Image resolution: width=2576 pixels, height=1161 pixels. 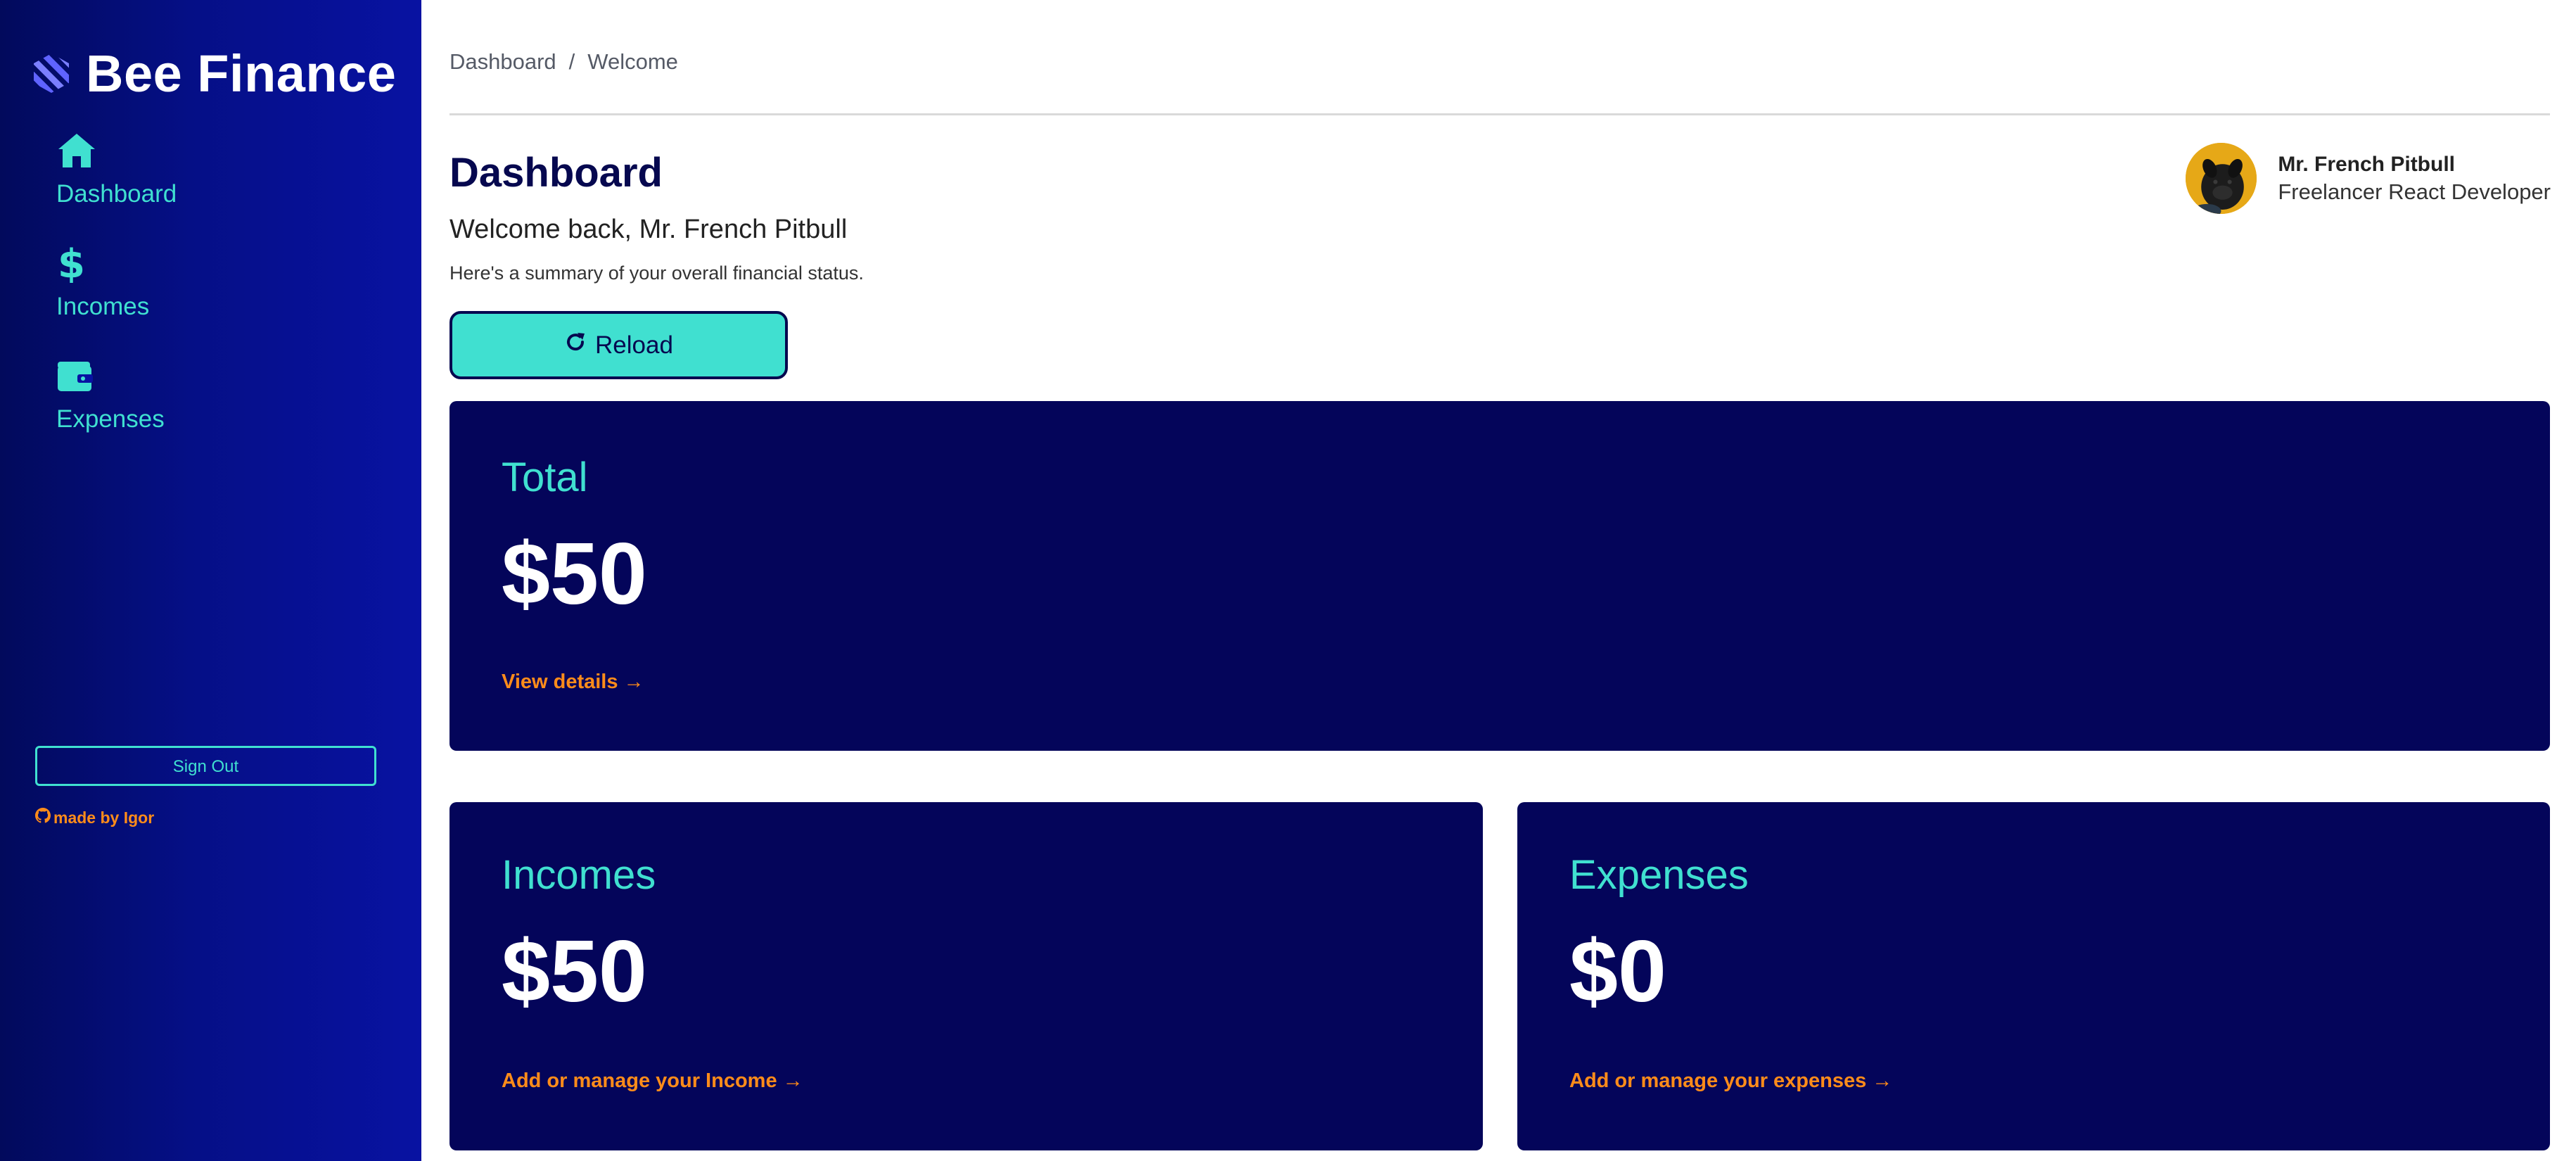 I want to click on home-icon, so click(x=76, y=150).